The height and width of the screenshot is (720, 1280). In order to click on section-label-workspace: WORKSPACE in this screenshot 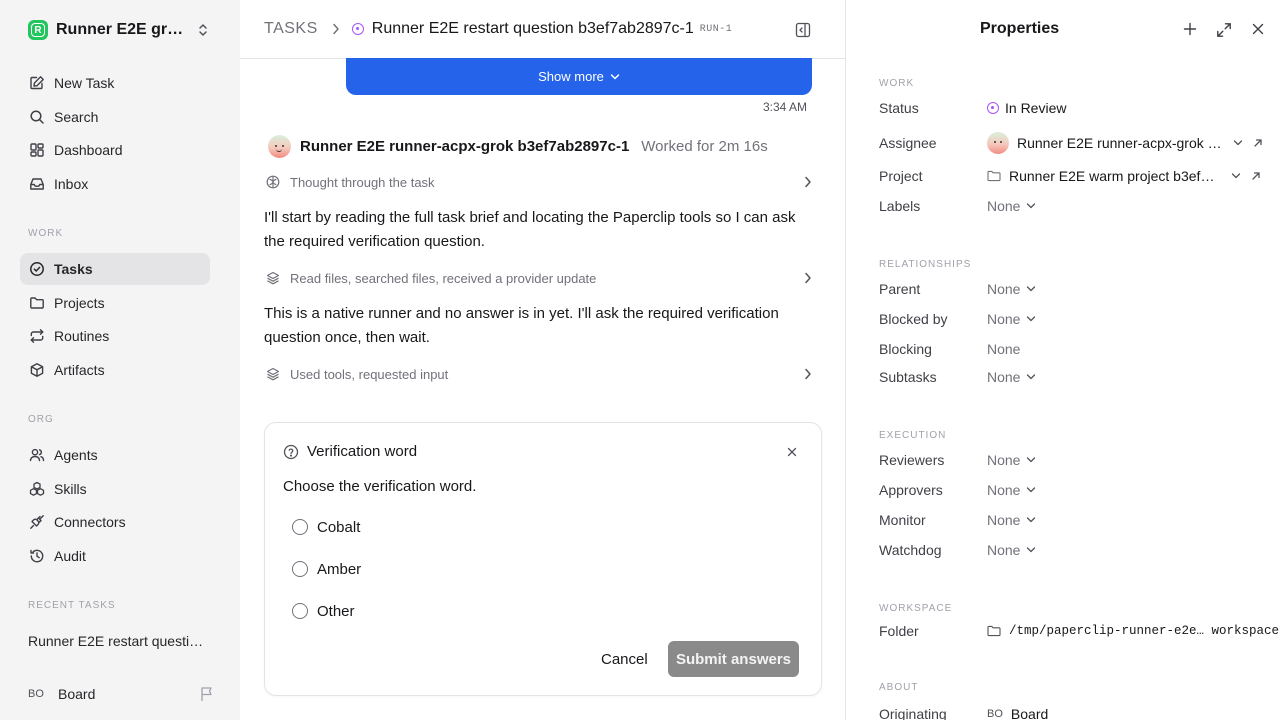, I will do `click(916, 608)`.